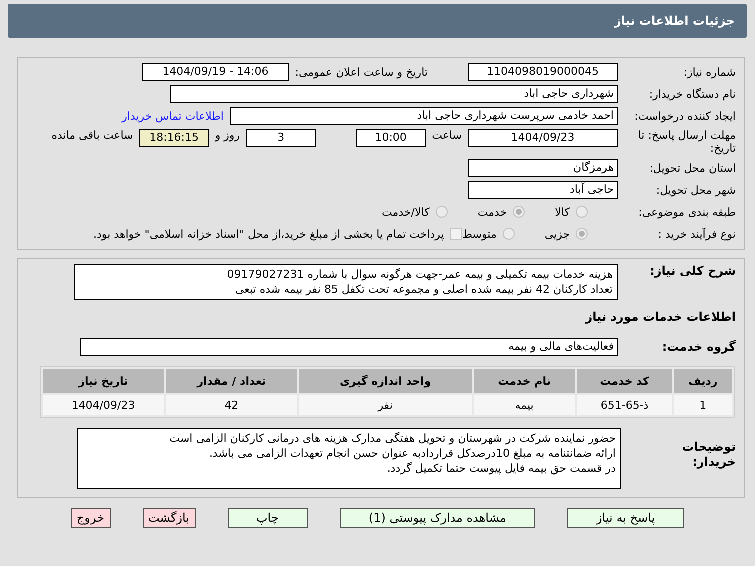 Image resolution: width=755 pixels, height=566 pixels. What do you see at coordinates (419, 274) in the screenshot?
I see `description-line: هزینه خدمات بیمه تکمیلی و بیمه عمر-جهت هرگونه سوال با شماره 09179027231` at bounding box center [419, 274].